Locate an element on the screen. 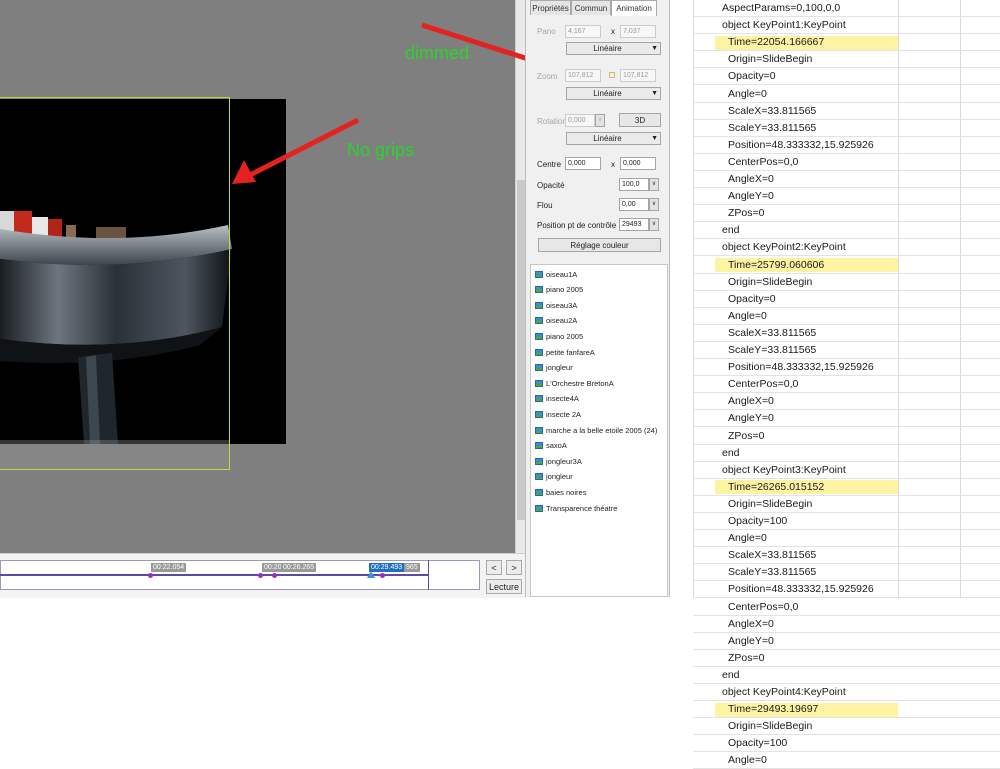  sheet-cell: AspectParams=0,100,0,0 is located at coordinates (781, 8).